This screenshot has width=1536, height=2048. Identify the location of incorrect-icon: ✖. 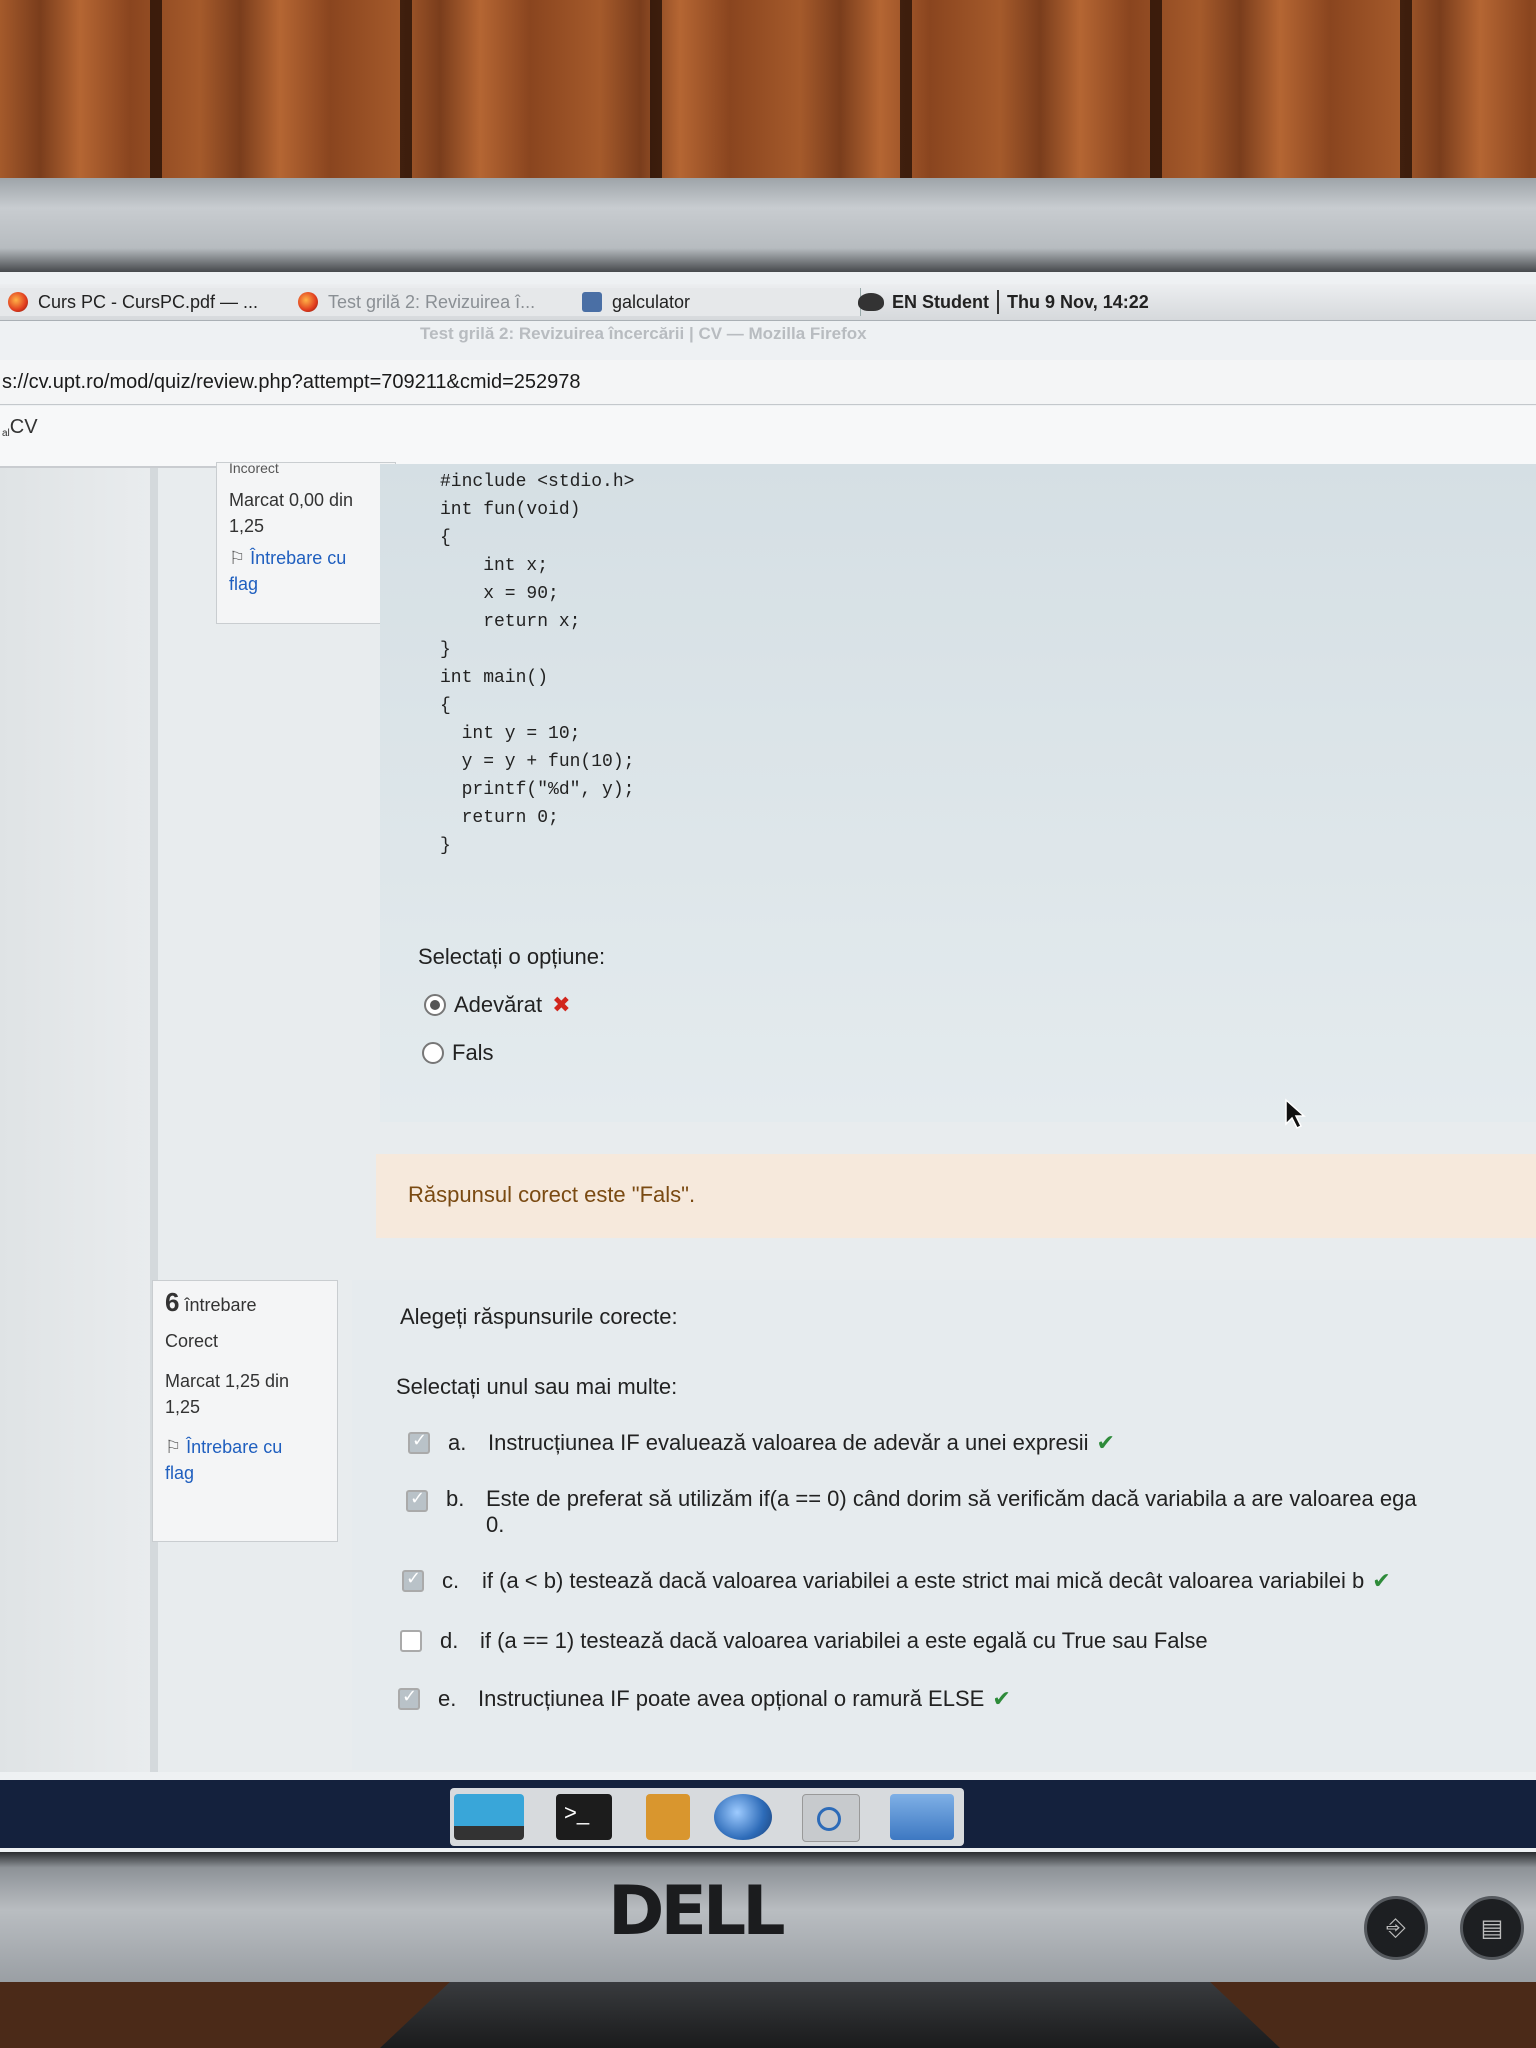
(561, 1004).